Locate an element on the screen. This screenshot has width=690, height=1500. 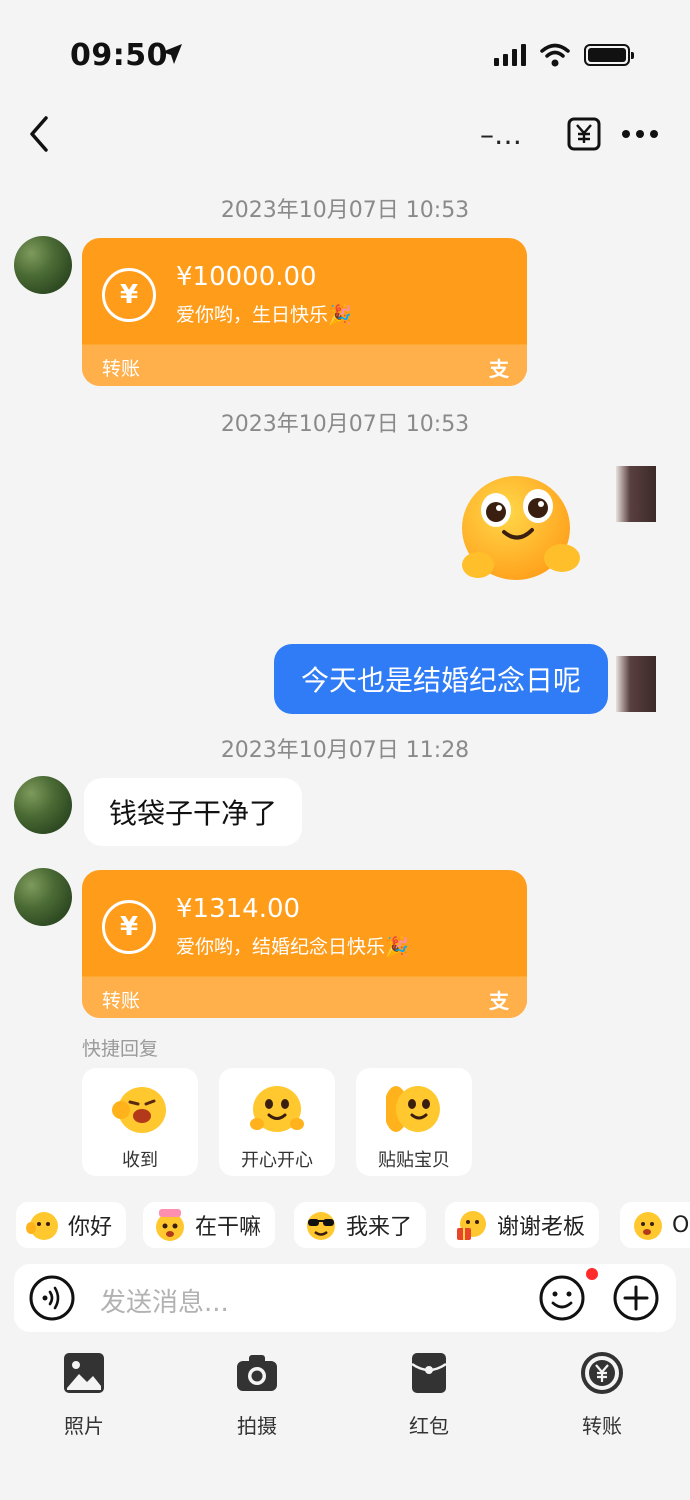
quick-reply-received: 收到 is located at coordinates (140, 1122).